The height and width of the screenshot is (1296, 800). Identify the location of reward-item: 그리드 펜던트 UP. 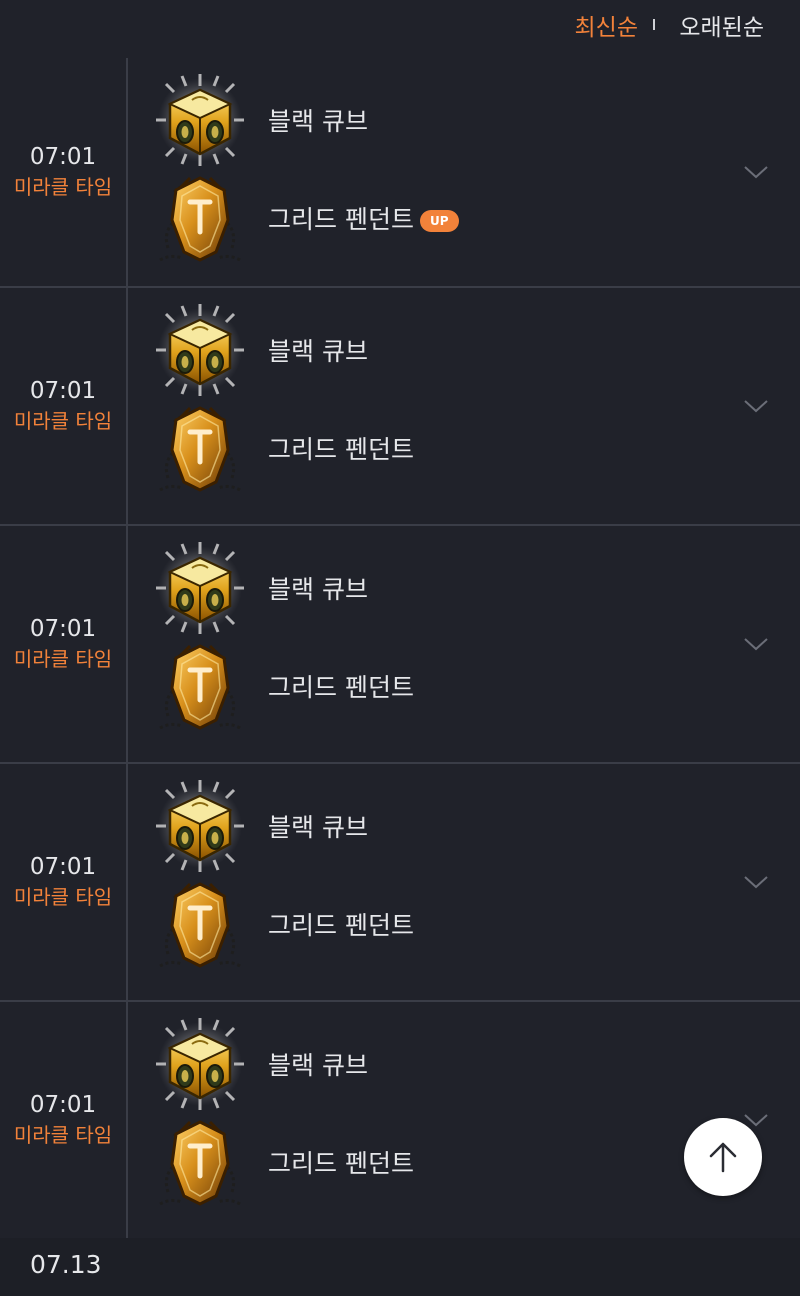
(304, 218).